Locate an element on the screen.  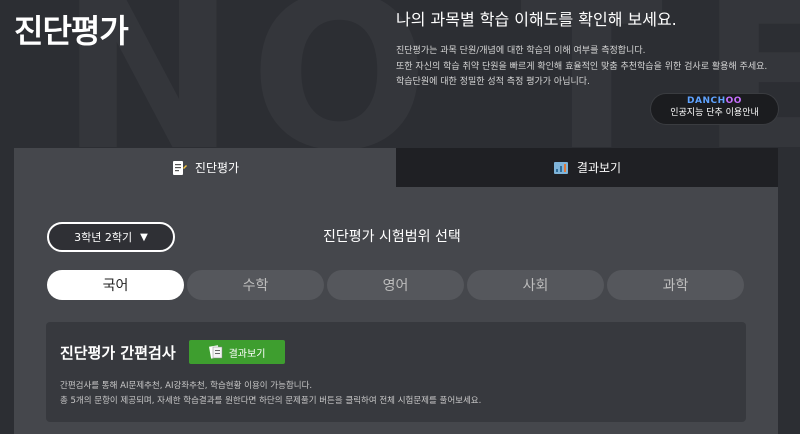
subject-tab-social: 사회 is located at coordinates (535, 285).